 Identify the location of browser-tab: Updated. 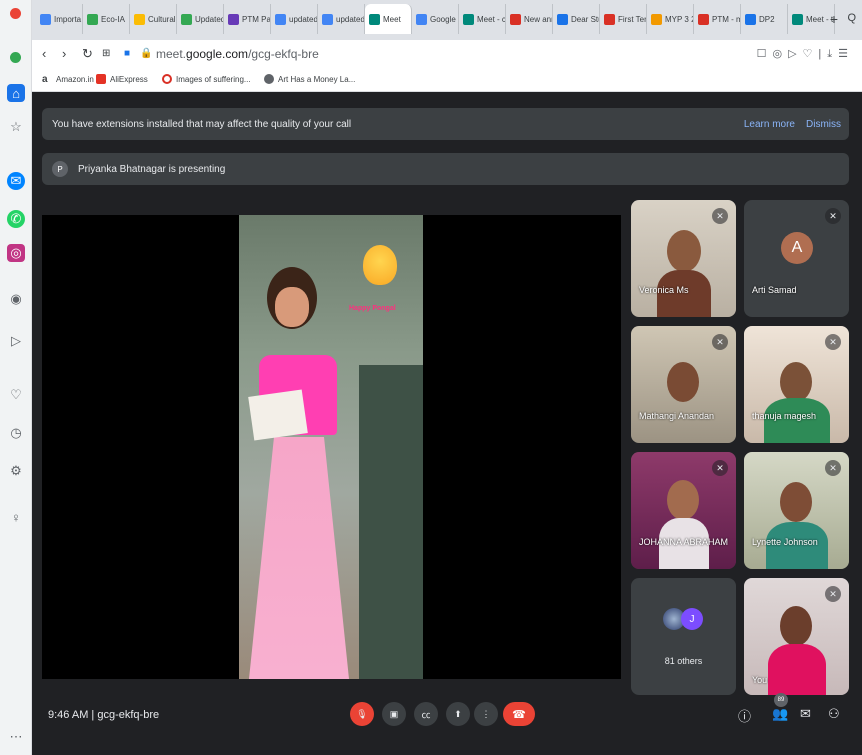
(200, 19).